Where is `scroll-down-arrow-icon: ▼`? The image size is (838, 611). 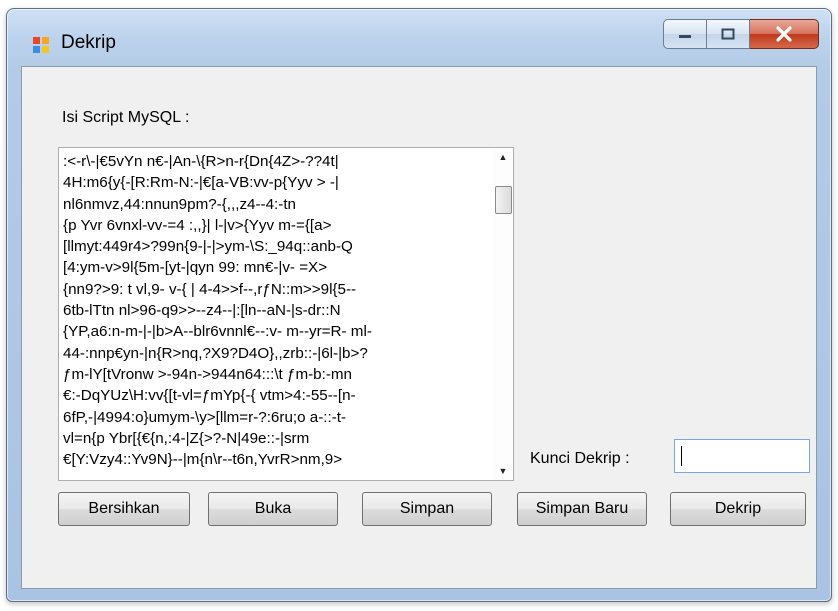
scroll-down-arrow-icon: ▼ is located at coordinates (503, 471).